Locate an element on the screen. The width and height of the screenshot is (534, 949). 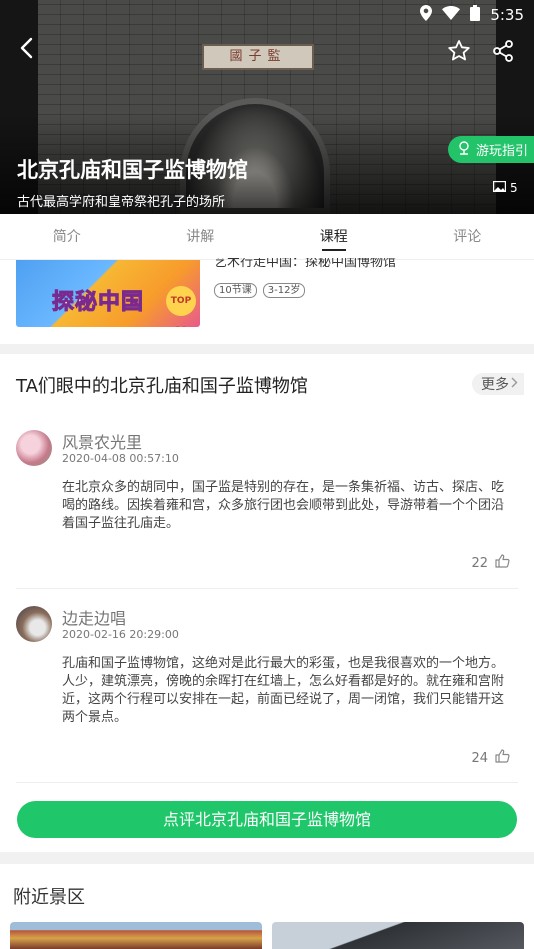
back-arrow-icon is located at coordinates (26, 50).